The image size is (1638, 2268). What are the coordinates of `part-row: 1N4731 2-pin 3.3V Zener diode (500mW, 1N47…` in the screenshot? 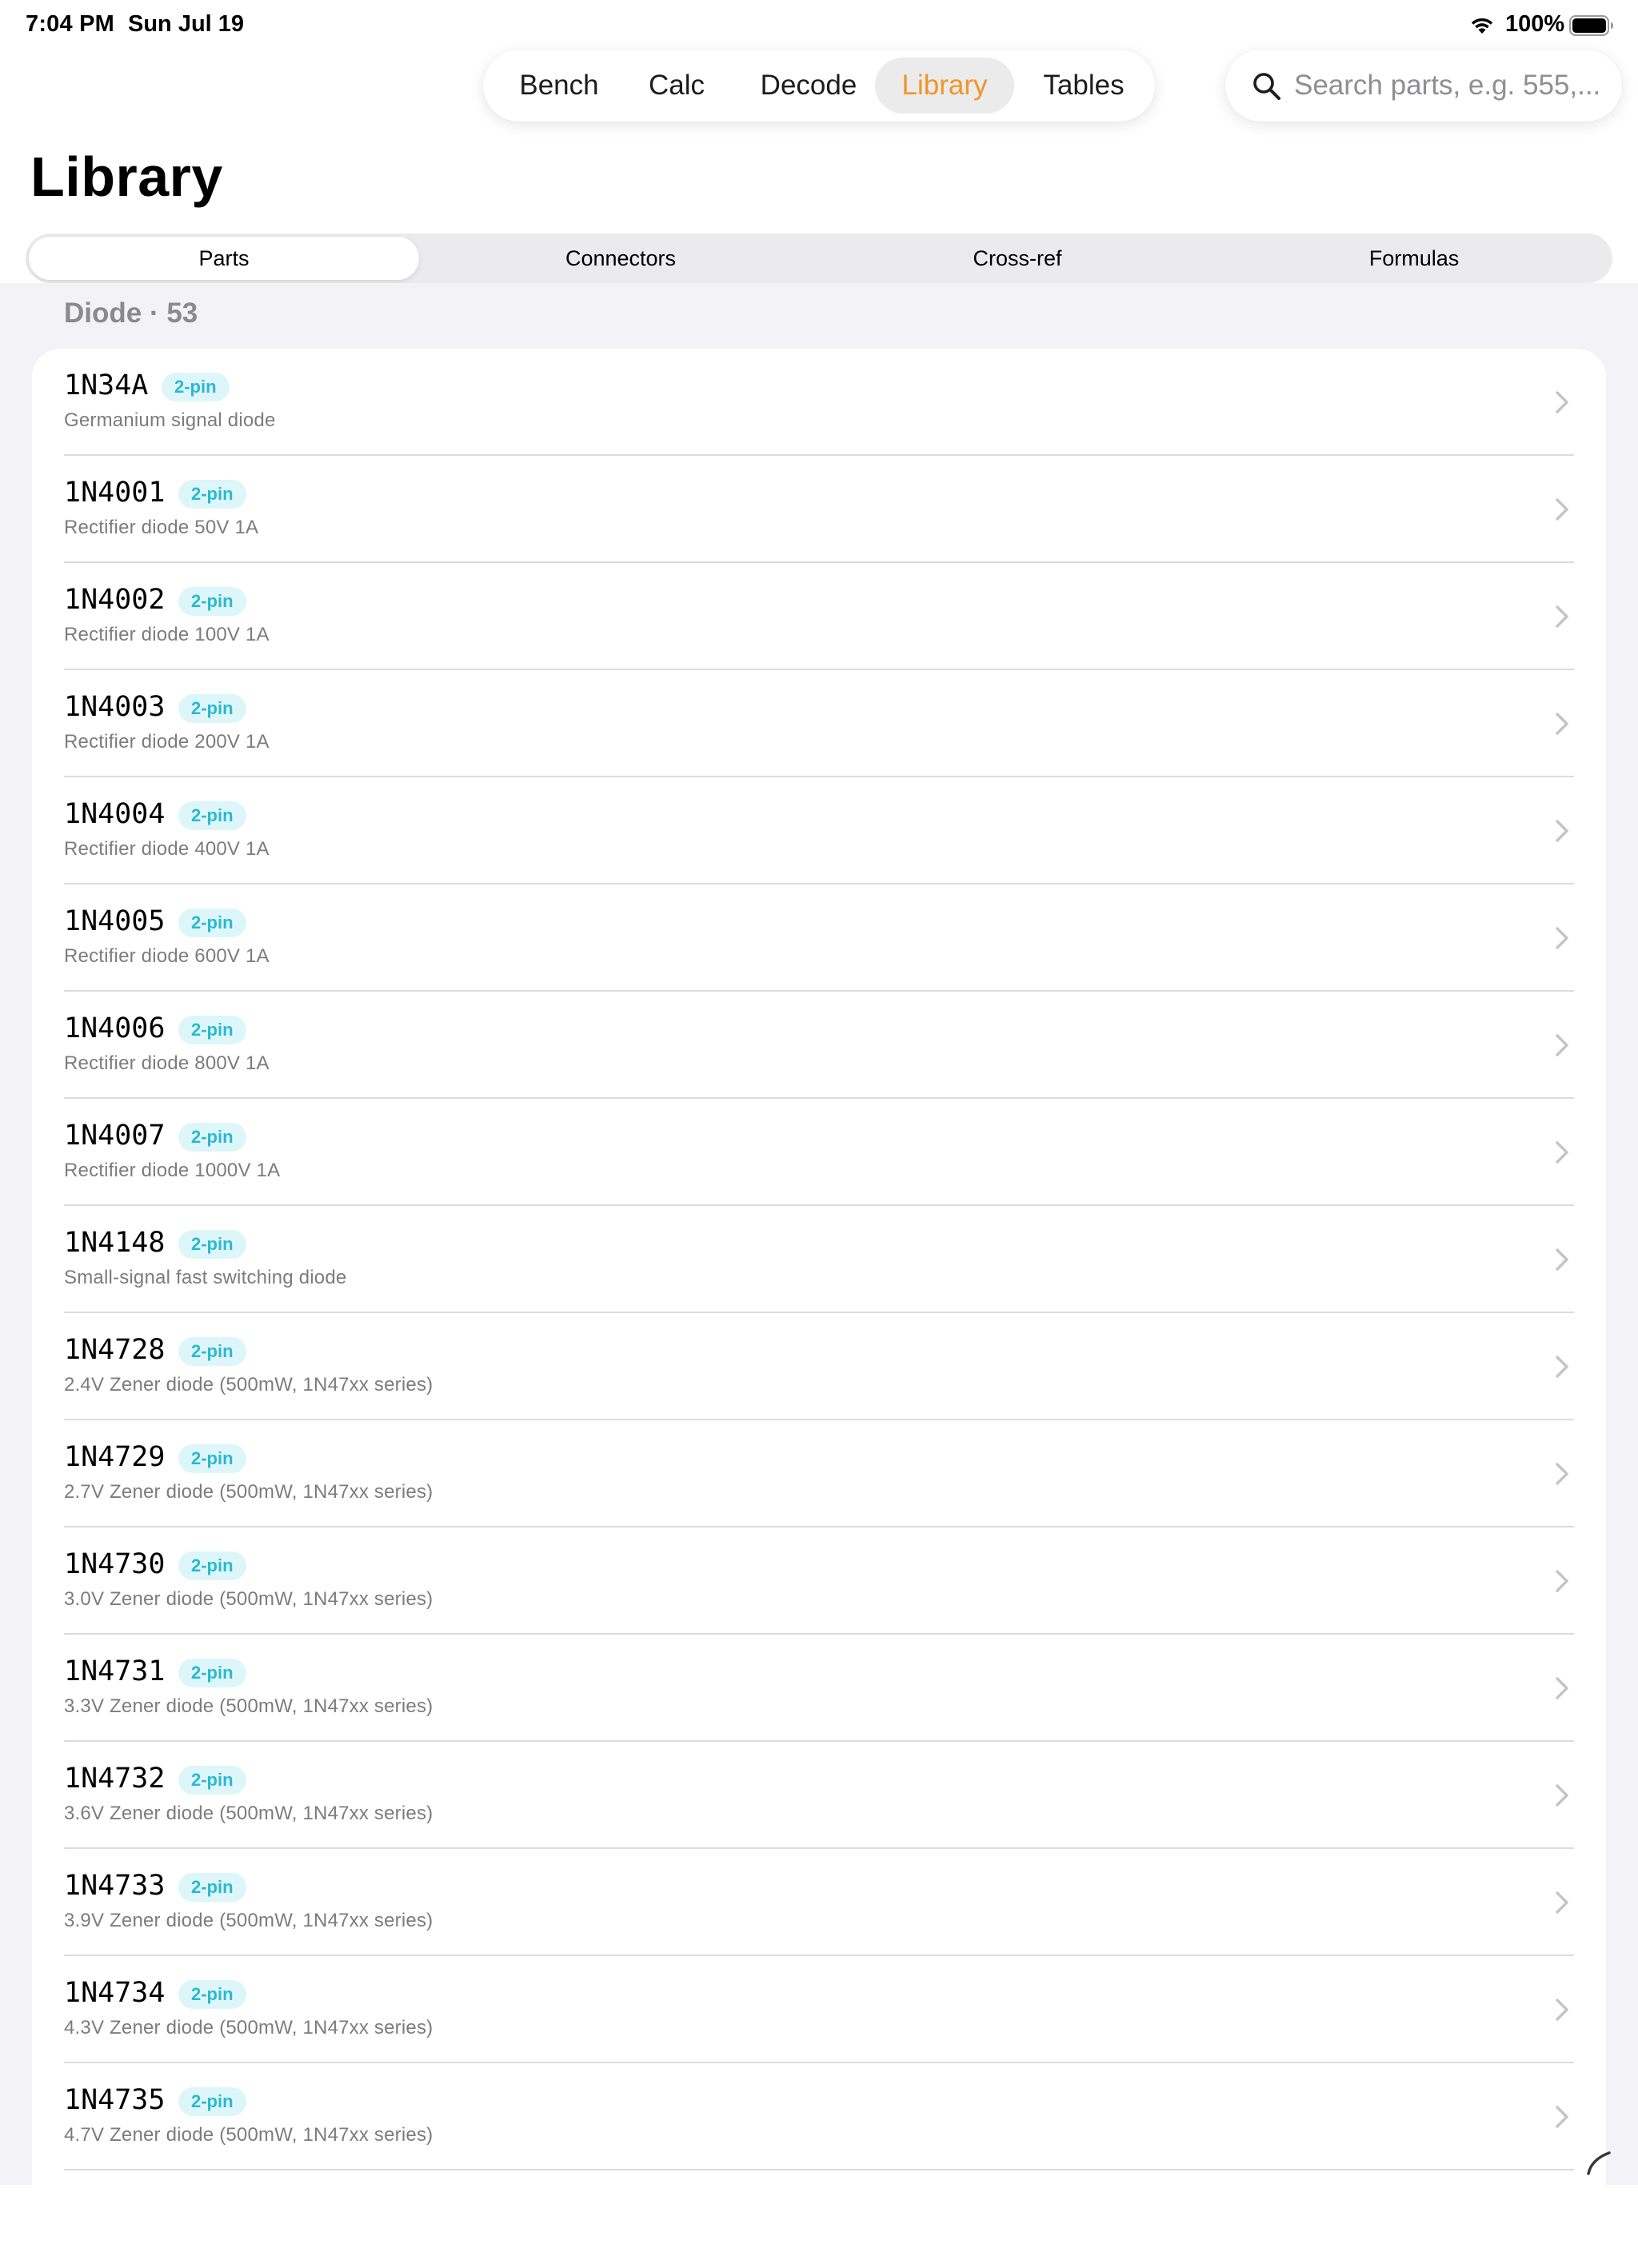 It's located at (819, 1689).